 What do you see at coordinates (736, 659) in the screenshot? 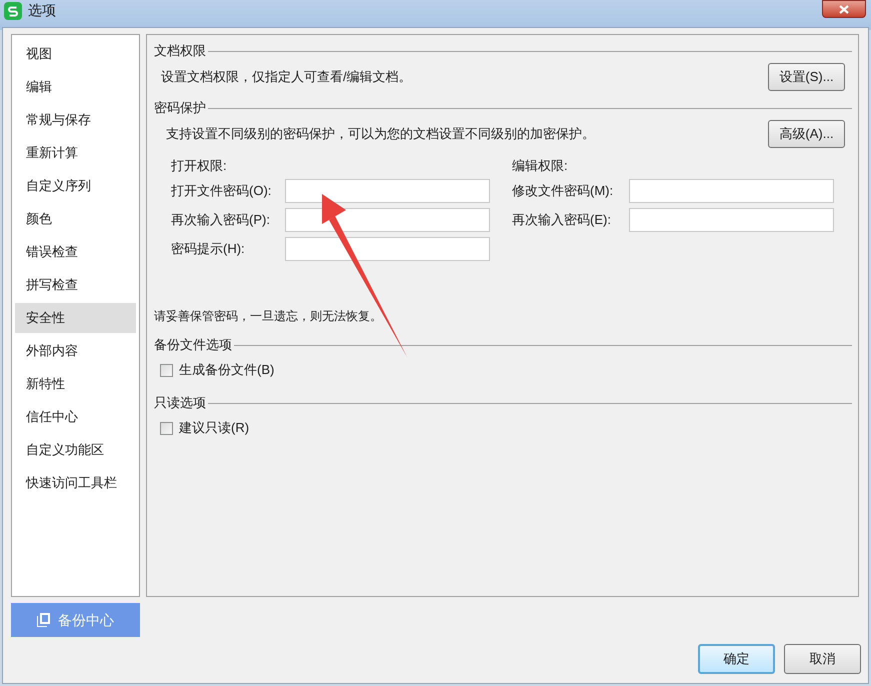
I see `ok-button: 确定` at bounding box center [736, 659].